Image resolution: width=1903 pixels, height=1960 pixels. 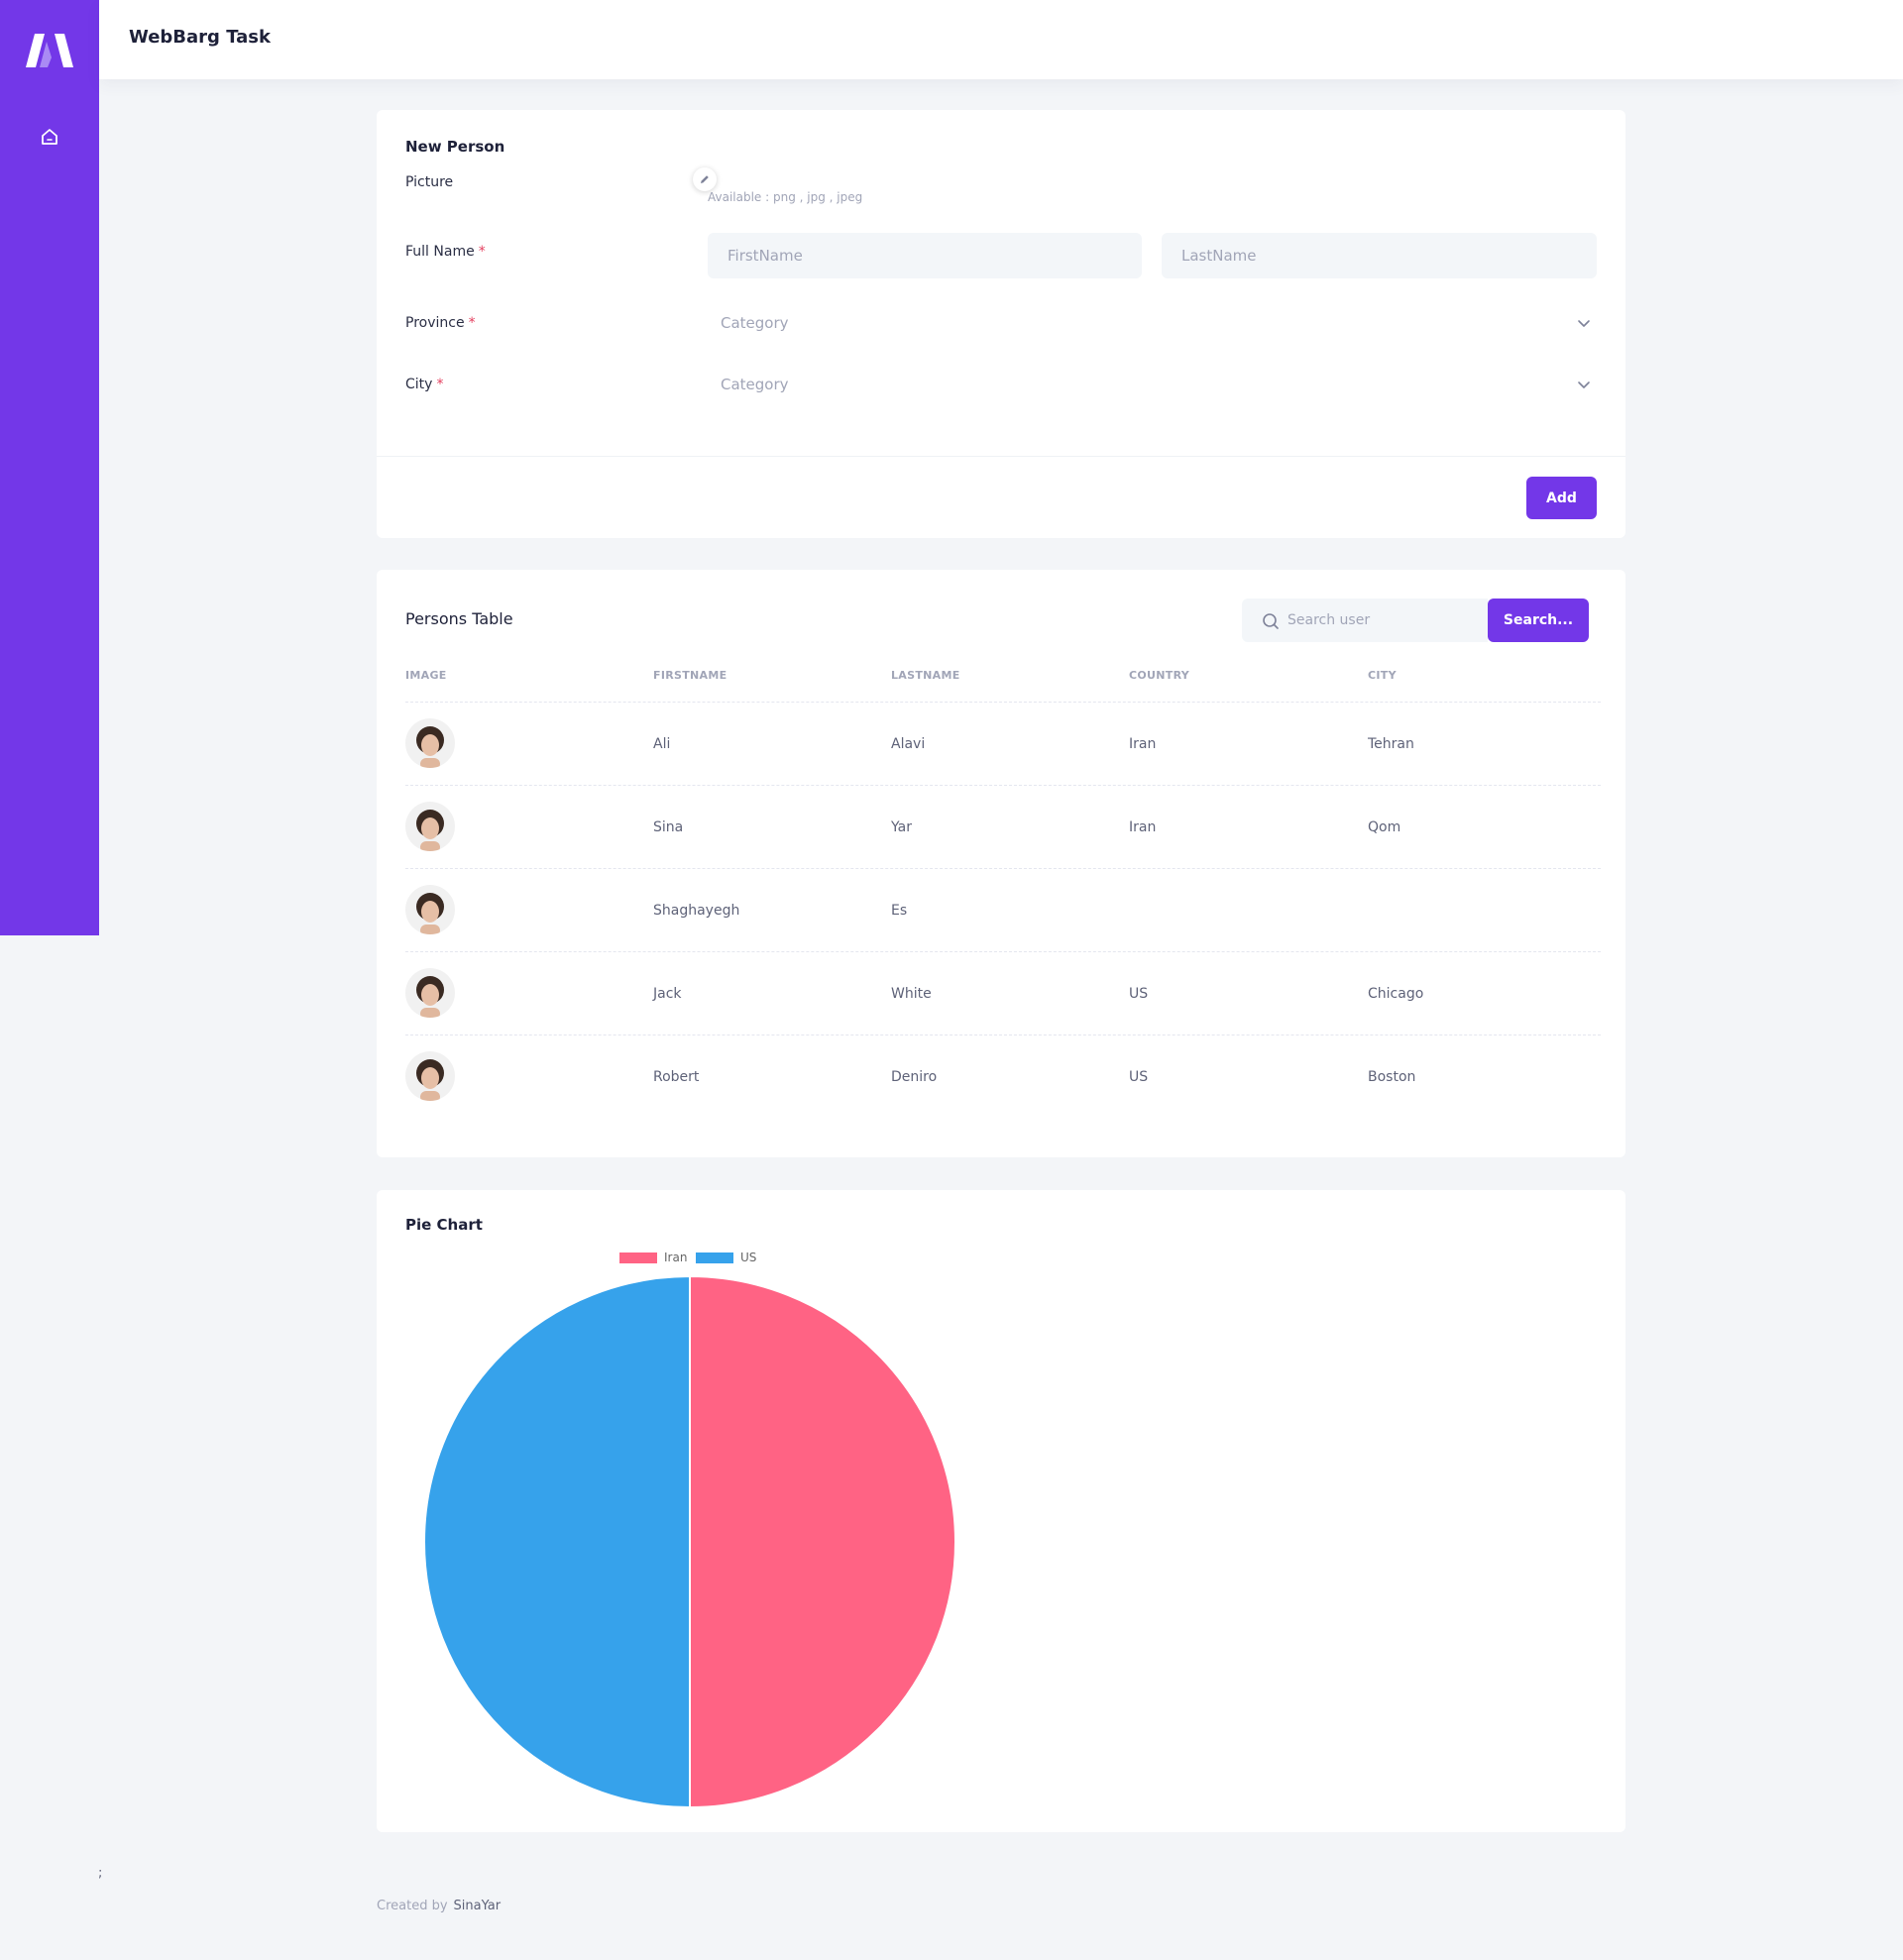 I want to click on search-icon, so click(x=1271, y=621).